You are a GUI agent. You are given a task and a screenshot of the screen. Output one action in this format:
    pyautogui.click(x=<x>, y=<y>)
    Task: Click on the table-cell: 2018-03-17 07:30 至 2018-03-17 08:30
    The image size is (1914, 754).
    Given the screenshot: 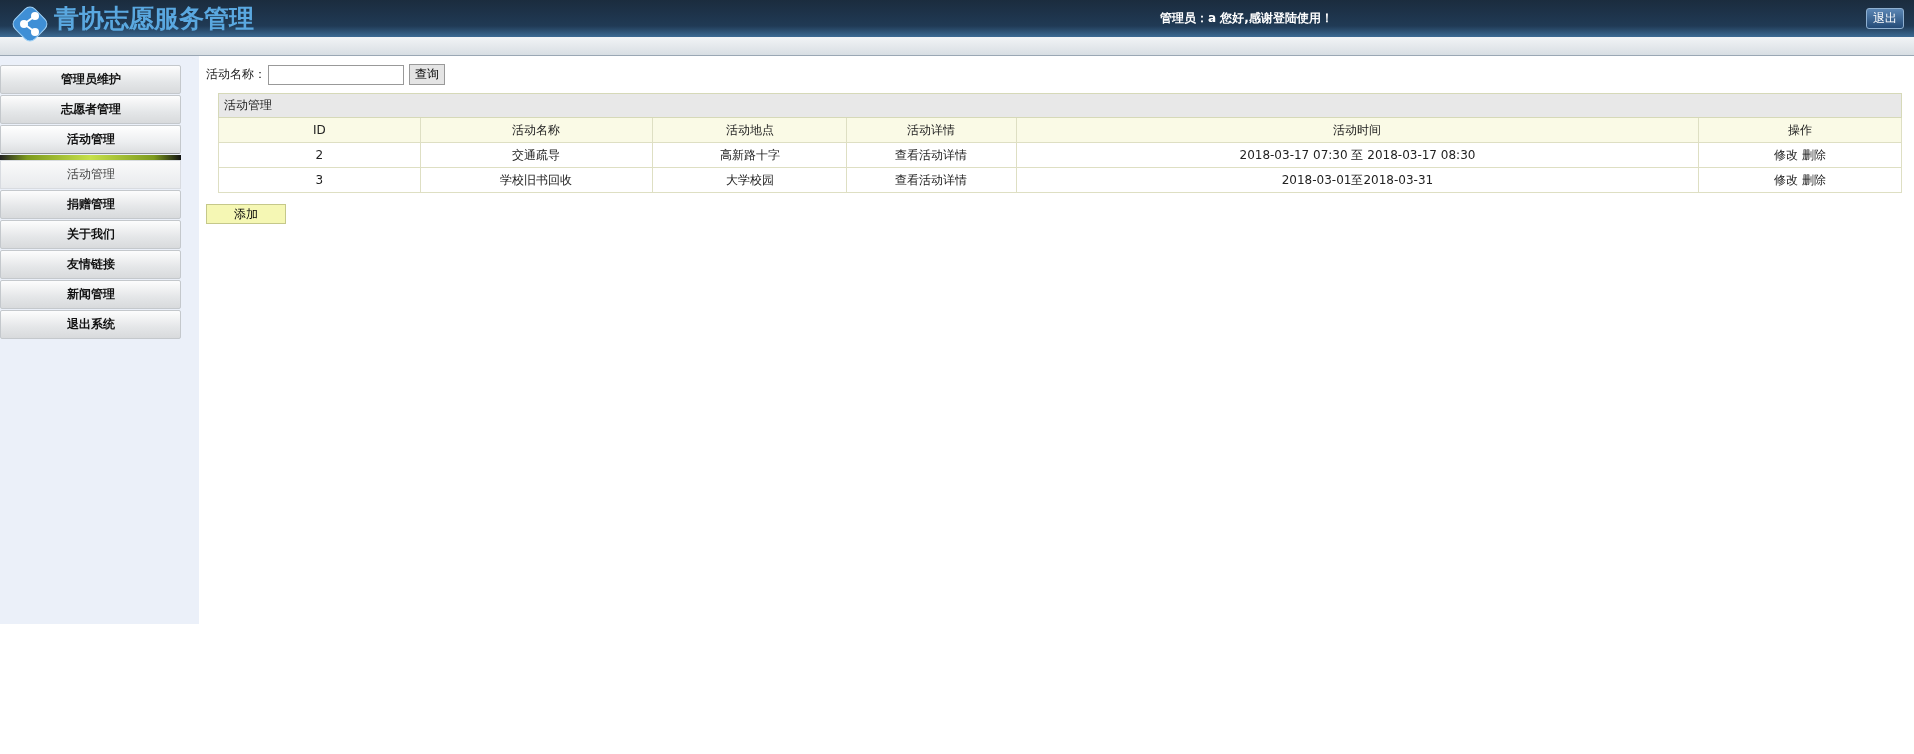 What is the action you would take?
    pyautogui.click(x=1357, y=155)
    